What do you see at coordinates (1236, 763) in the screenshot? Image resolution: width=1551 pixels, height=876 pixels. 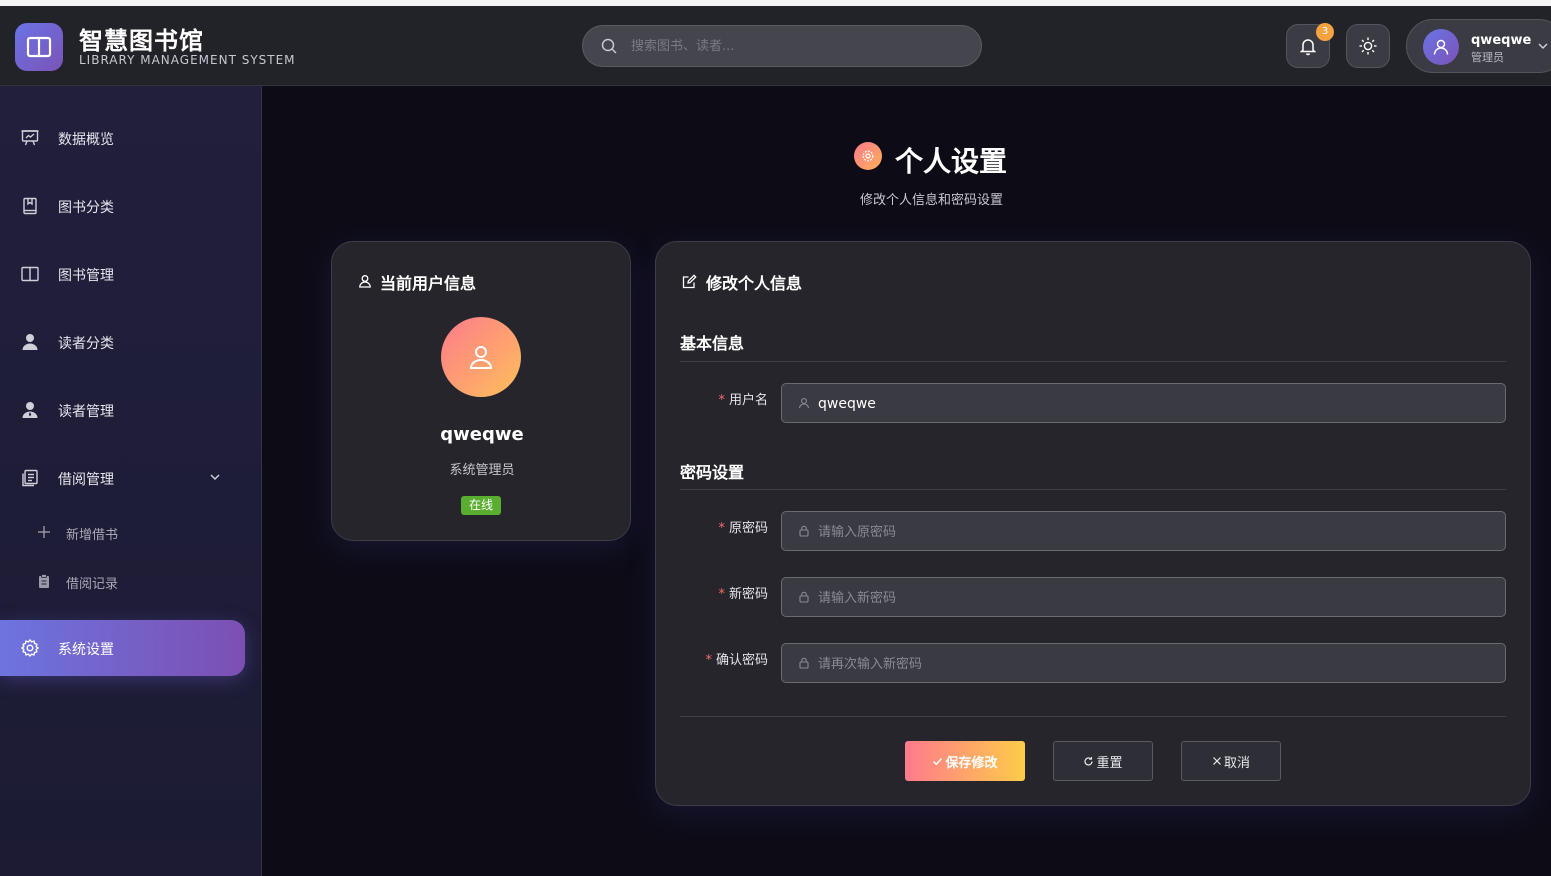 I see `cancel-button-label: 取消` at bounding box center [1236, 763].